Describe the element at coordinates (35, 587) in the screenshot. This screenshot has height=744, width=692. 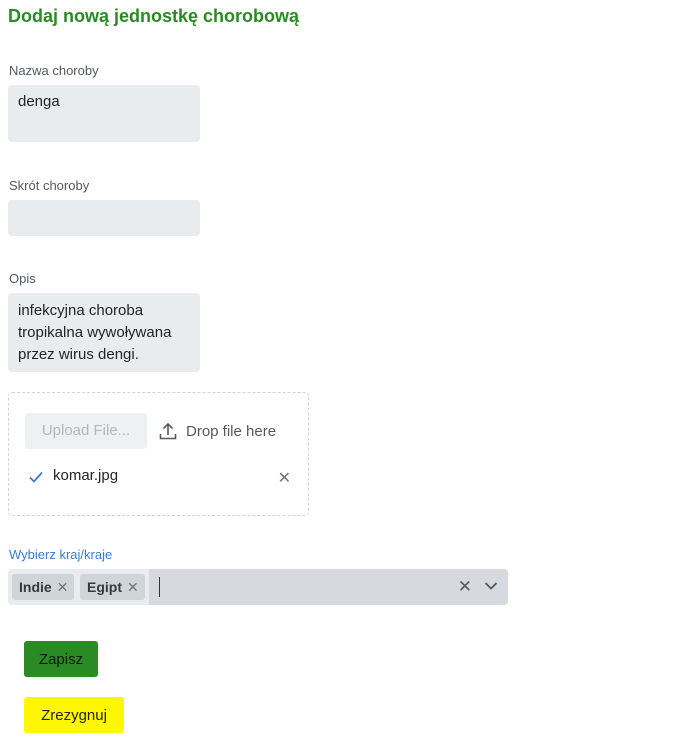
I see `chip-label: Indie` at that location.